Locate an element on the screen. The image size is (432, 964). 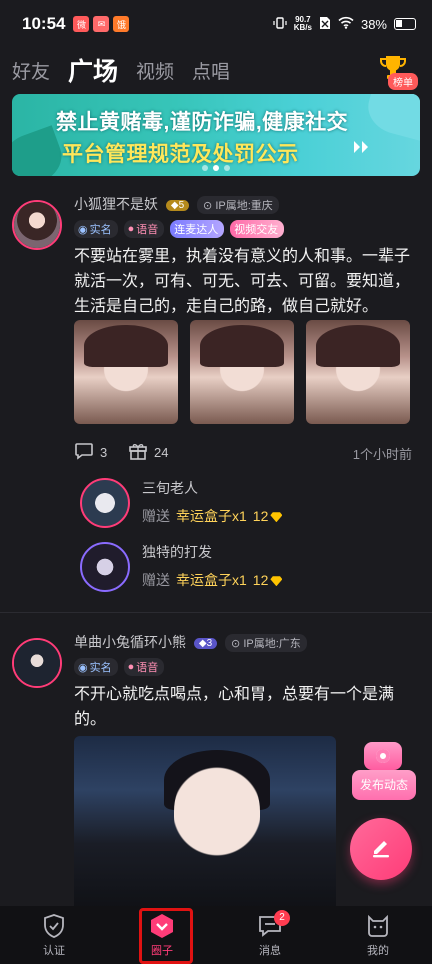
post-header: 小狐狸不是妖 ◆5 ⊙ IP属地:重庆 is located at coordinates (176, 204).